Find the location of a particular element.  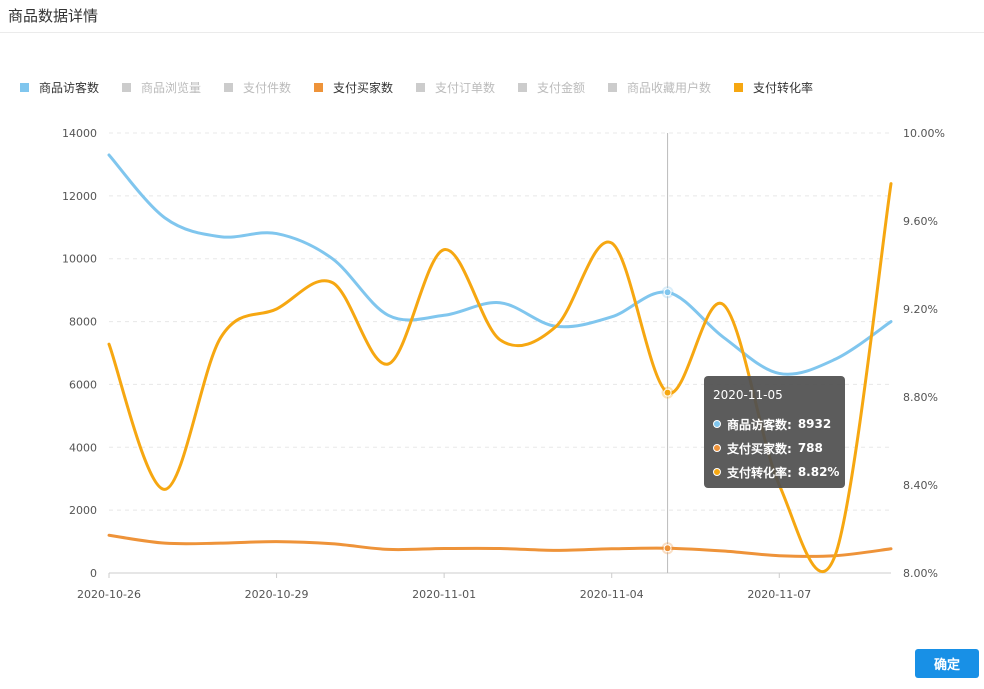

legend-item: 支付买家数 is located at coordinates (363, 87).